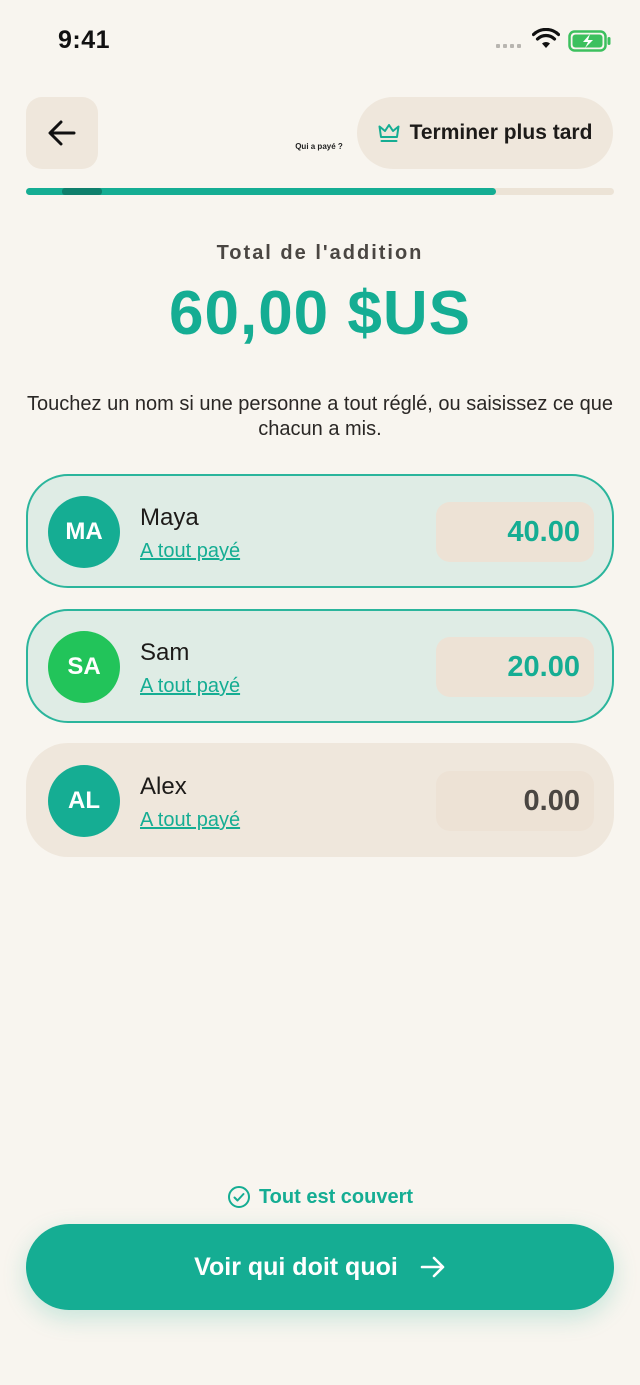 The width and height of the screenshot is (640, 1385). Describe the element at coordinates (515, 801) in the screenshot. I see `amount-input: 0.00` at that location.